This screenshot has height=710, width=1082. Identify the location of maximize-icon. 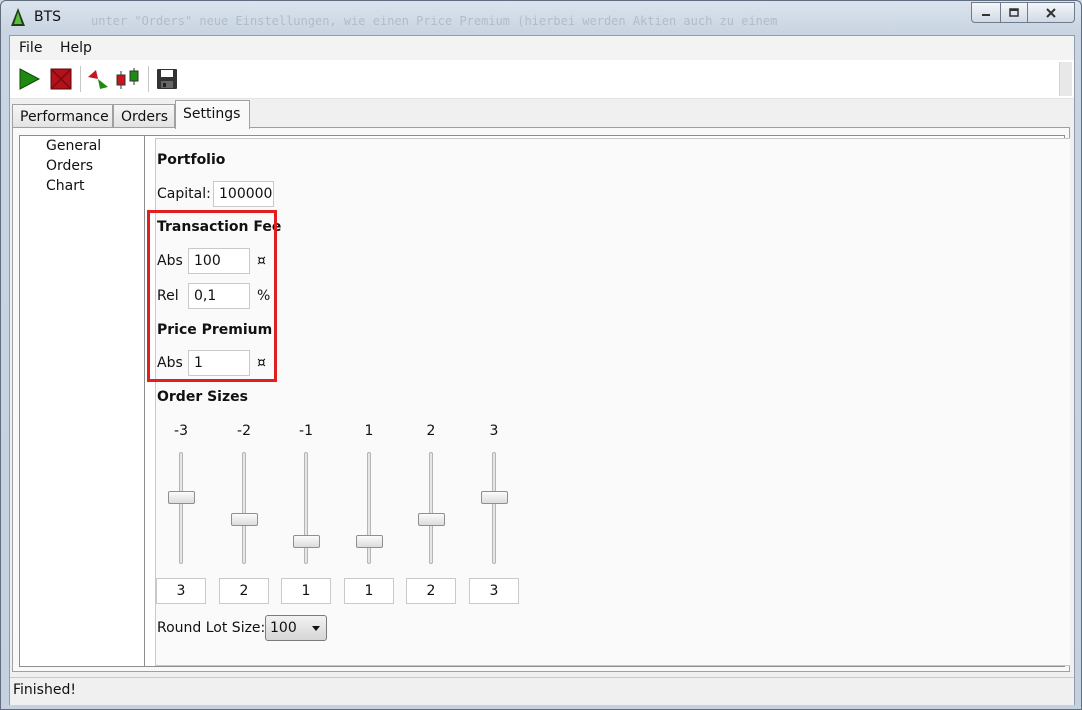
(1014, 12).